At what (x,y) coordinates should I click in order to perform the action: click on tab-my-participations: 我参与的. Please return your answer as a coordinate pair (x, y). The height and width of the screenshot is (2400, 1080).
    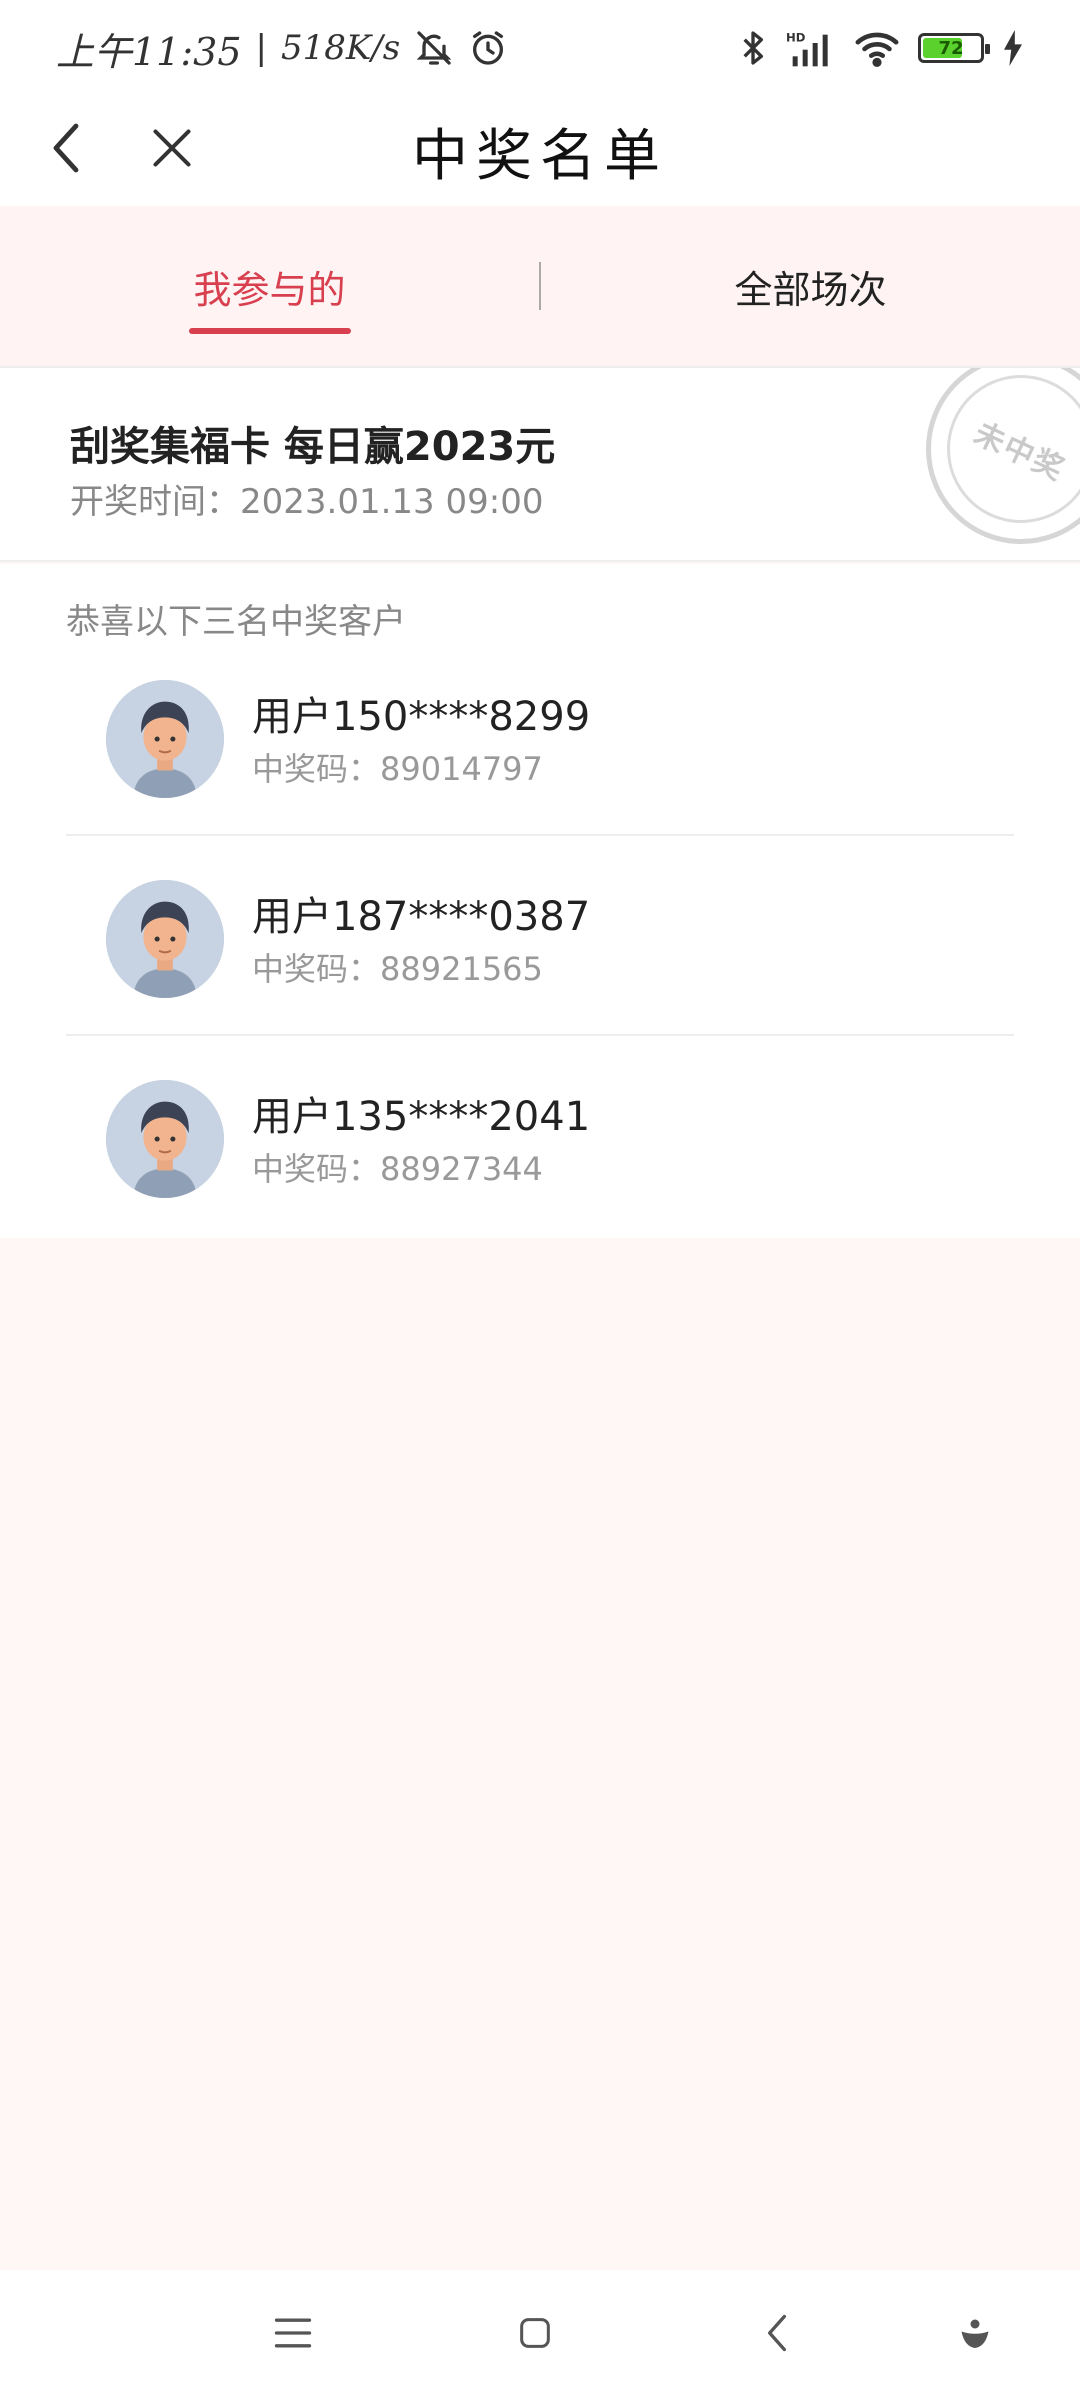
    Looking at the image, I should click on (269, 286).